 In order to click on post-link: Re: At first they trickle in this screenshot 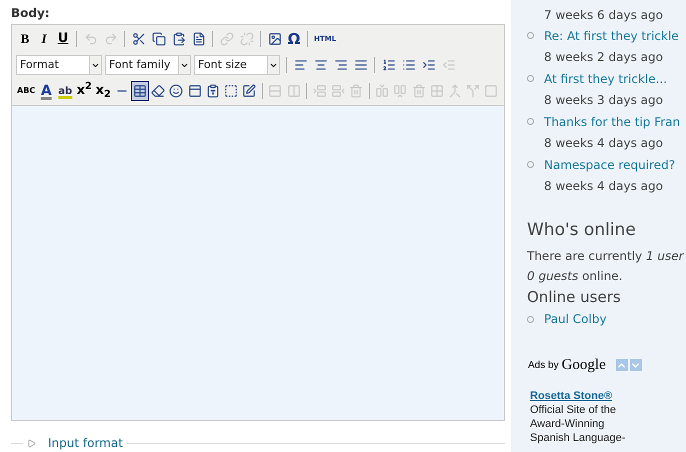, I will do `click(611, 36)`.